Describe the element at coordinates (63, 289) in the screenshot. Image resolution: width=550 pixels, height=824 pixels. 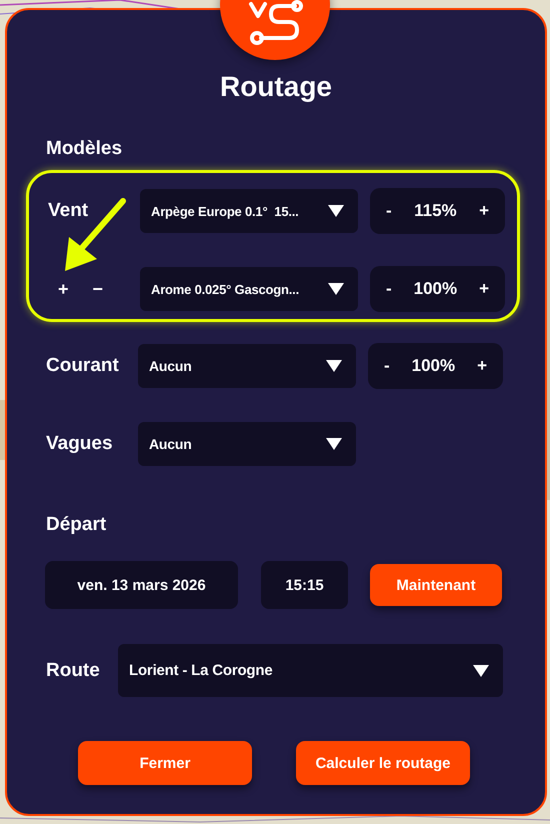
I see `add-model-button: +` at that location.